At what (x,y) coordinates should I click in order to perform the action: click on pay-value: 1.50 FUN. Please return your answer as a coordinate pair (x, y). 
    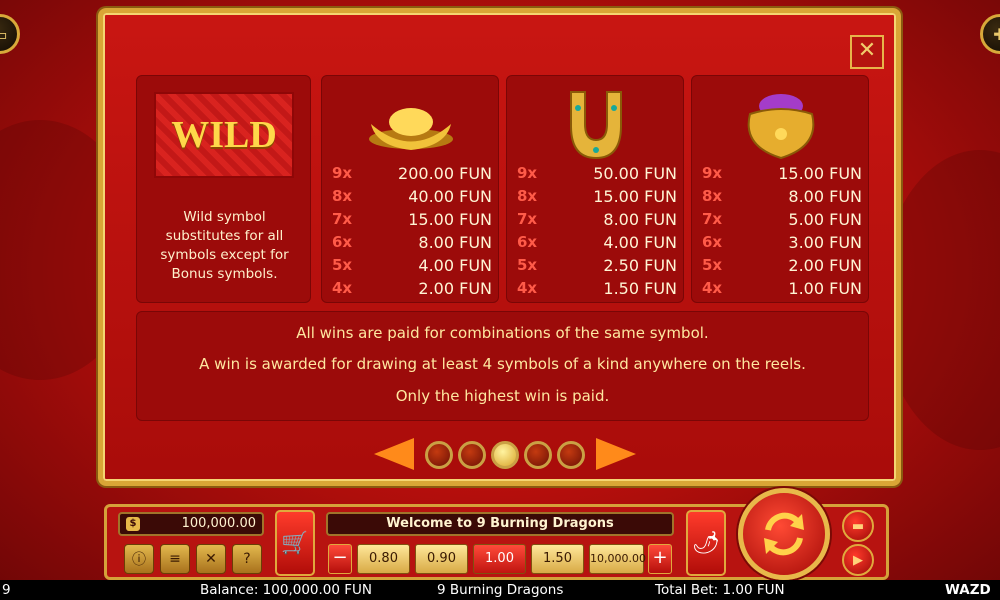
    Looking at the image, I should click on (640, 288).